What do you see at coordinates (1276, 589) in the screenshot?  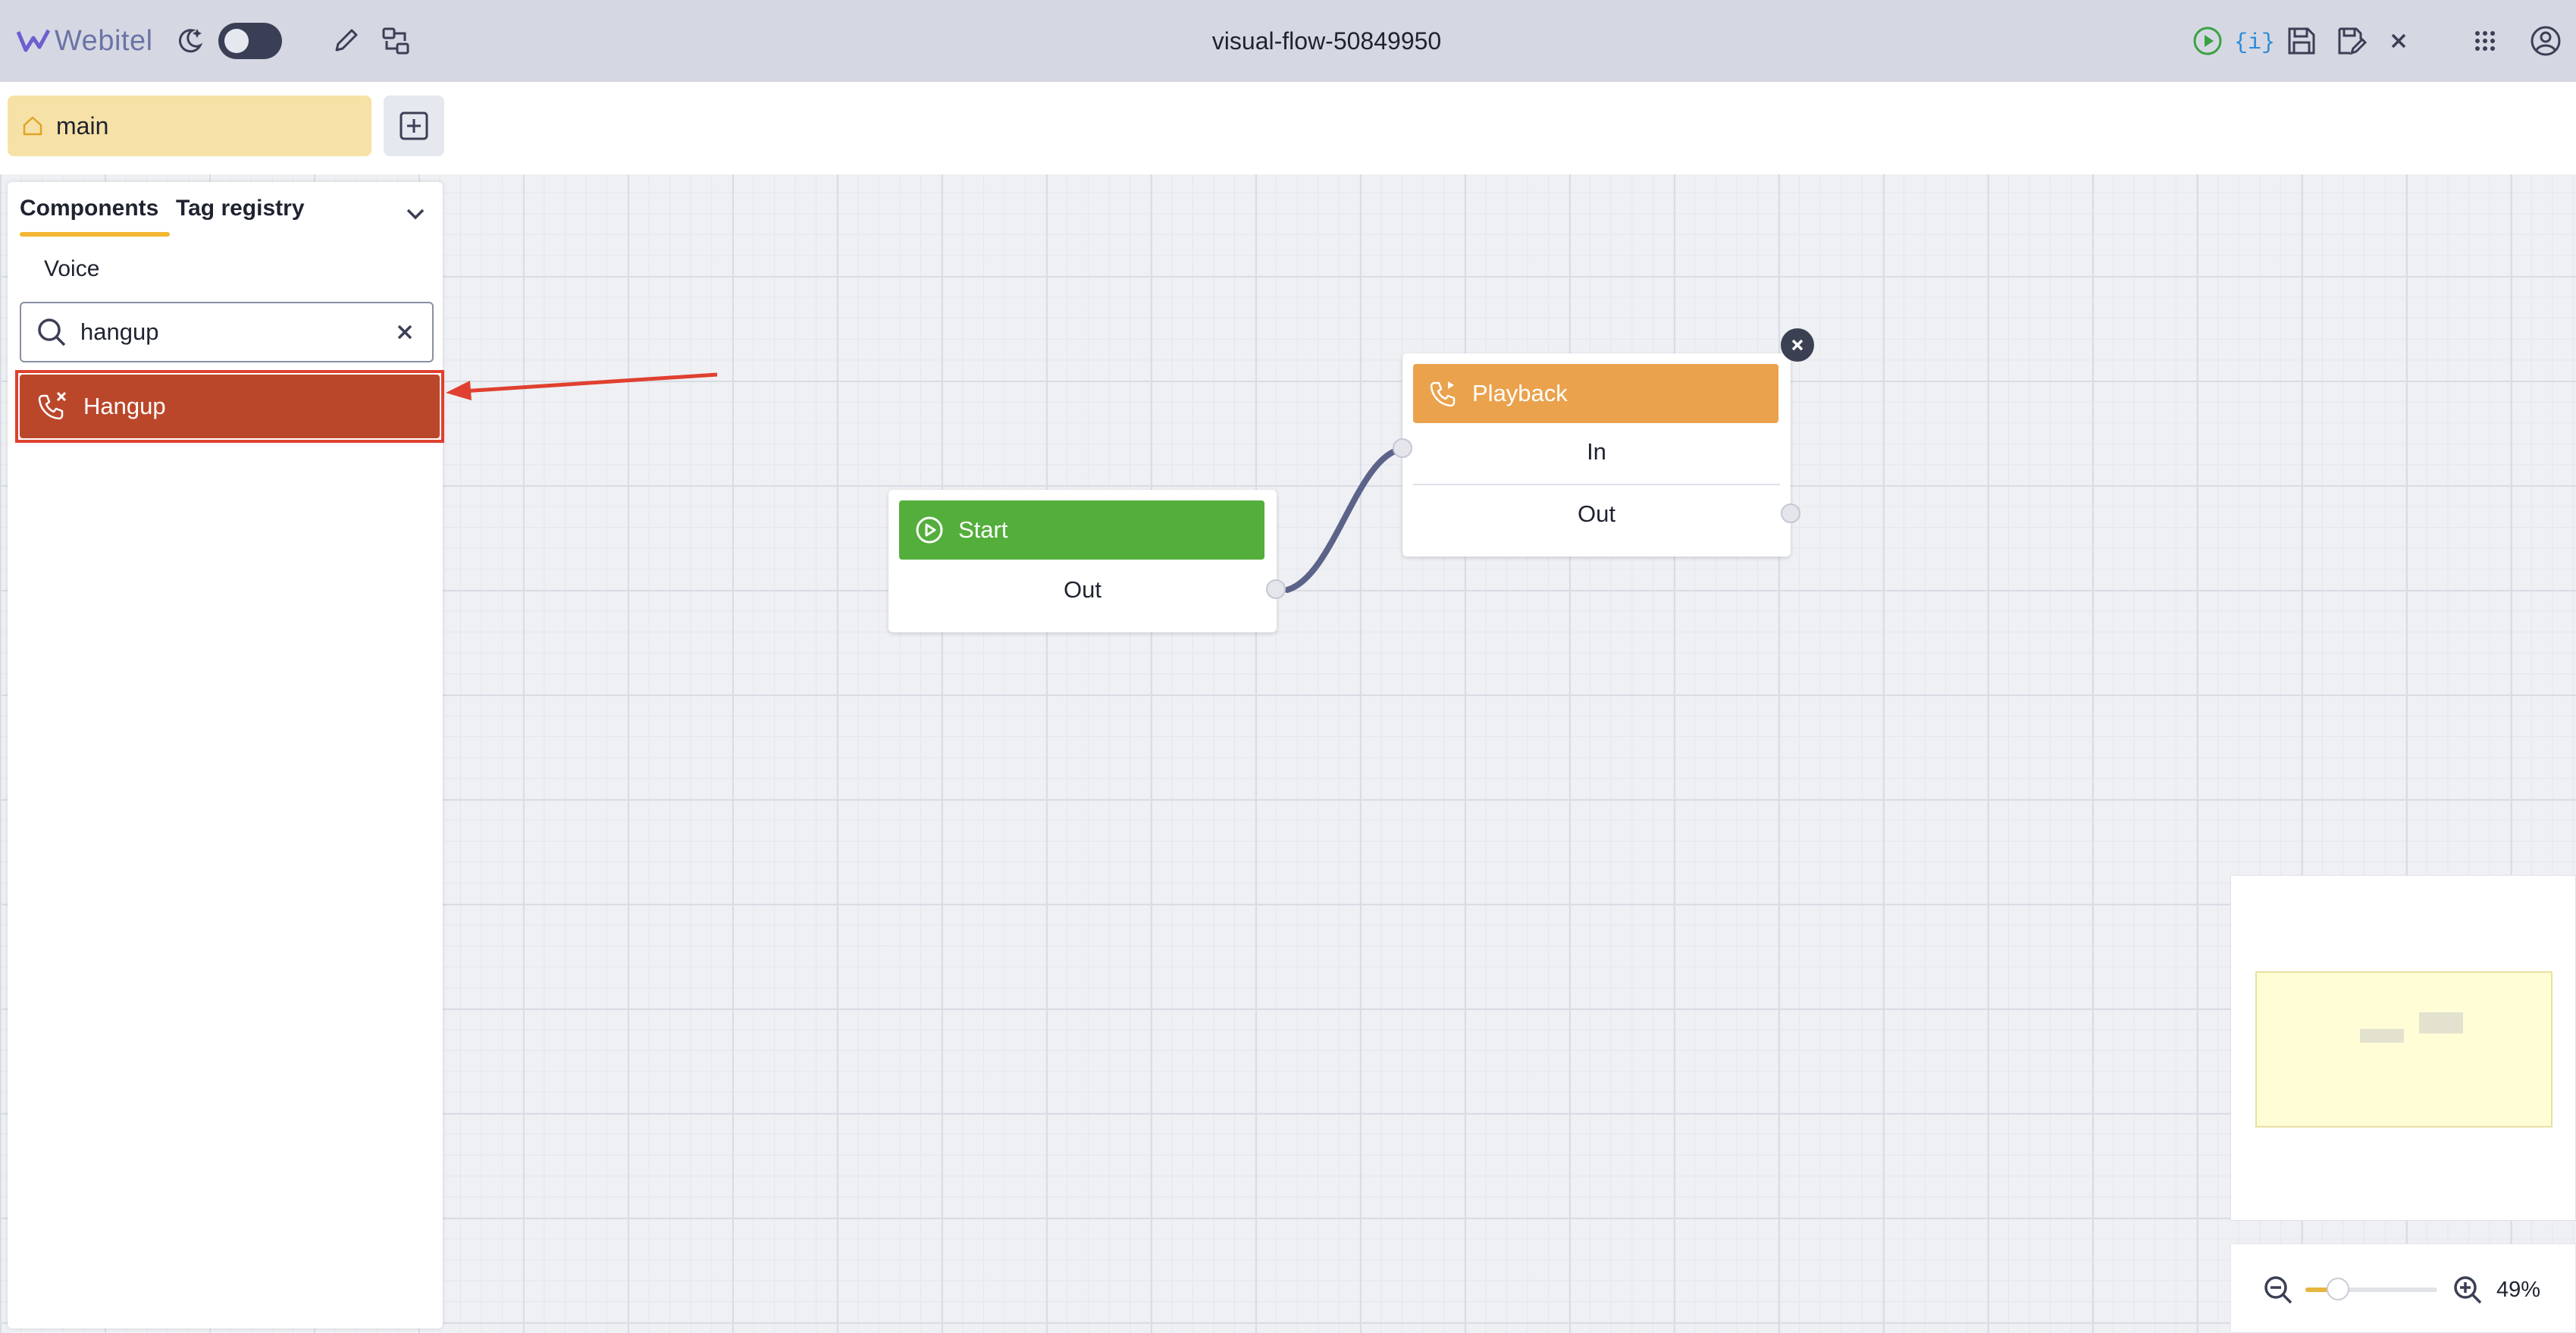 I see `start-out-port` at bounding box center [1276, 589].